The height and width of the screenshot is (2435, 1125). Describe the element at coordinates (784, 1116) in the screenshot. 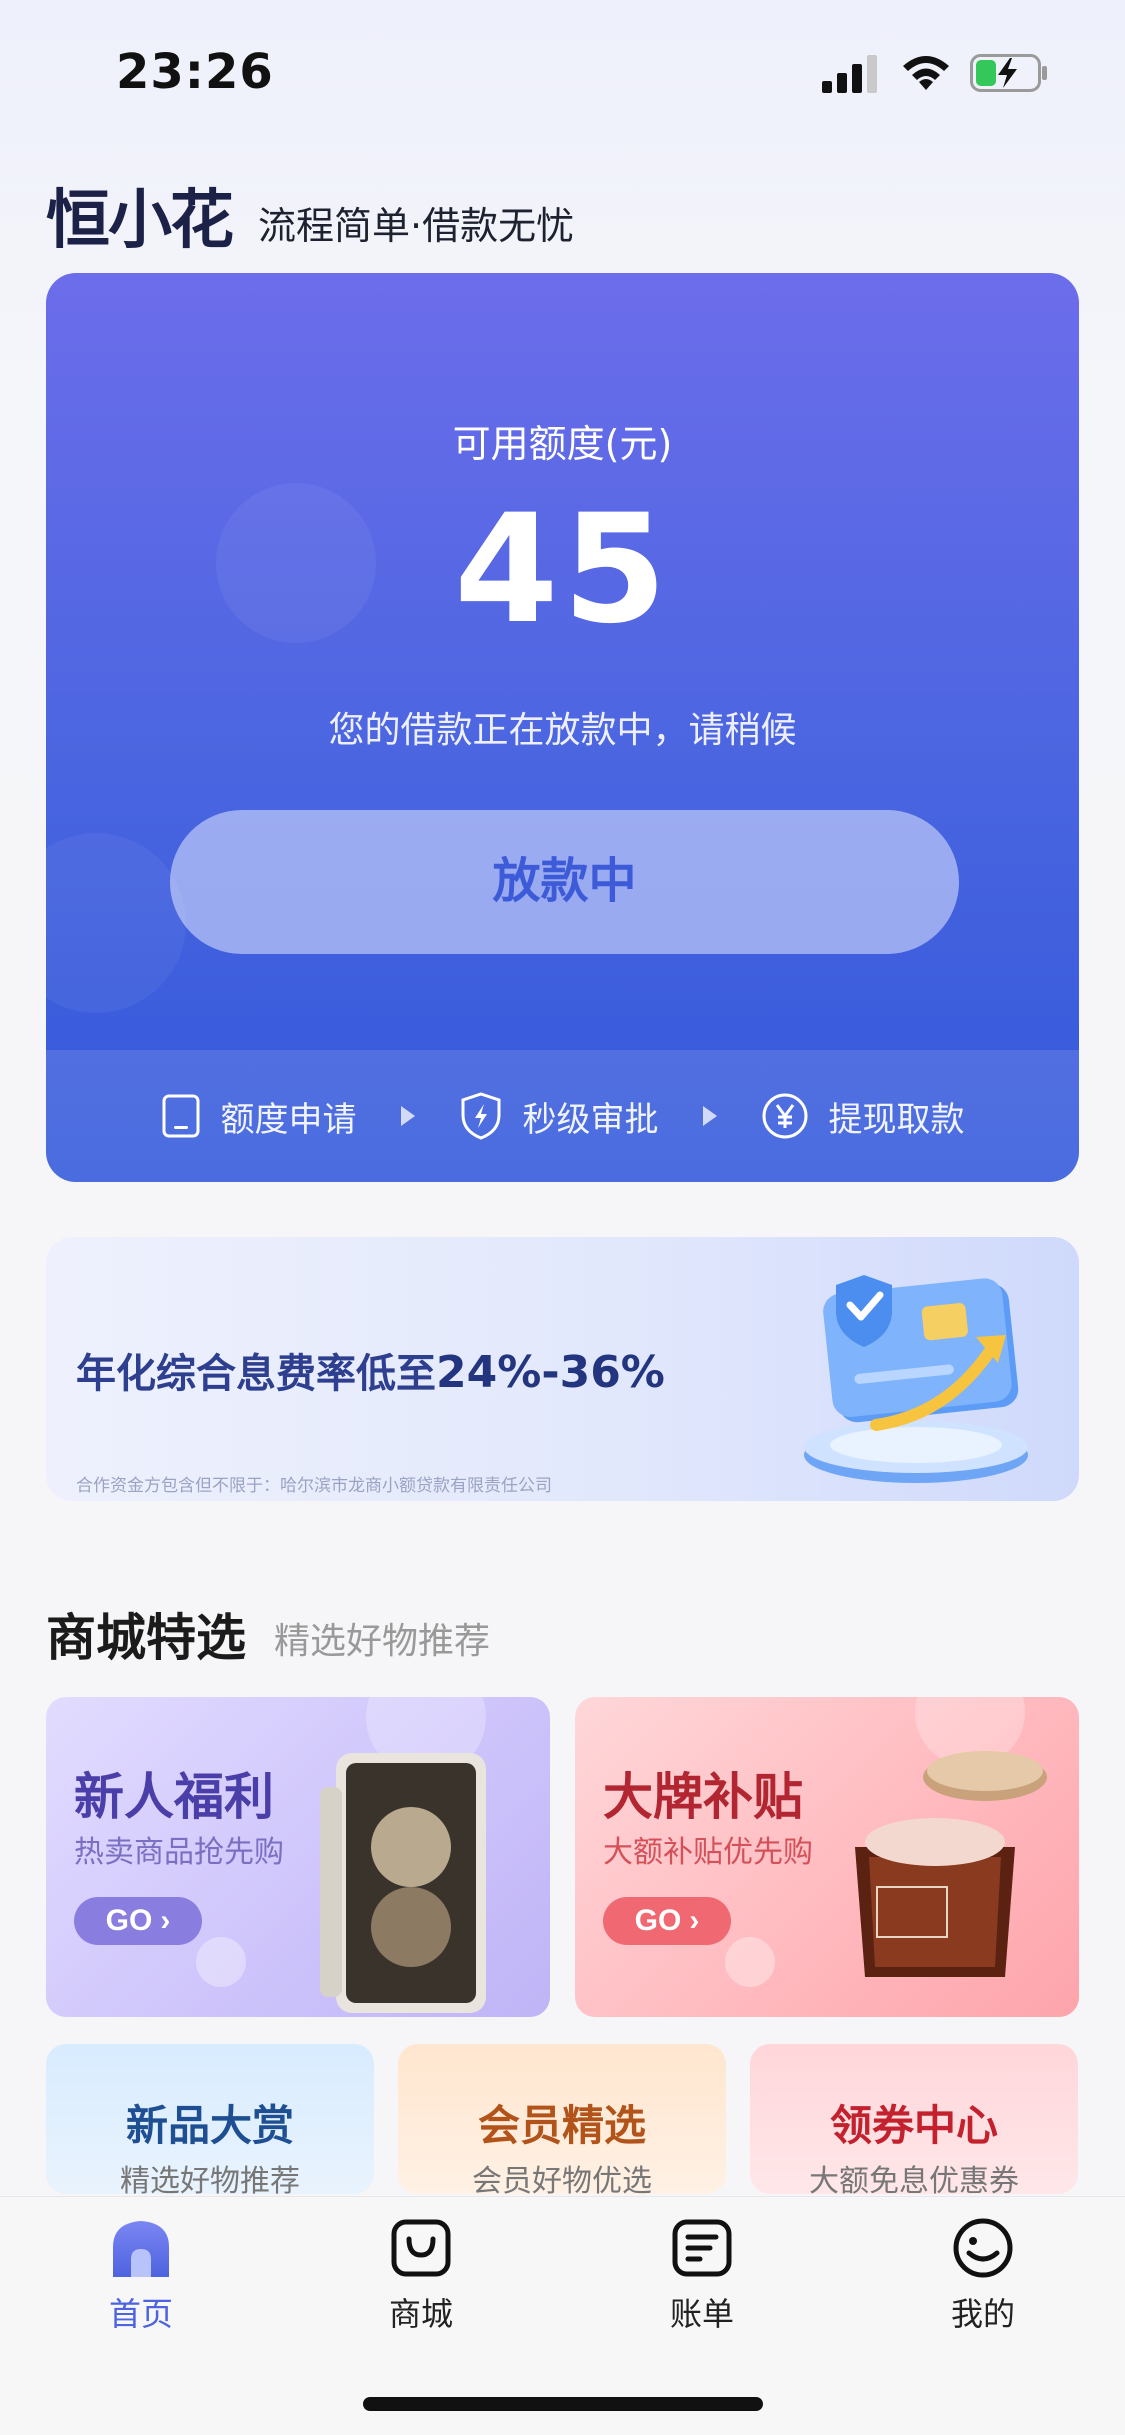

I see `yen-icon` at that location.